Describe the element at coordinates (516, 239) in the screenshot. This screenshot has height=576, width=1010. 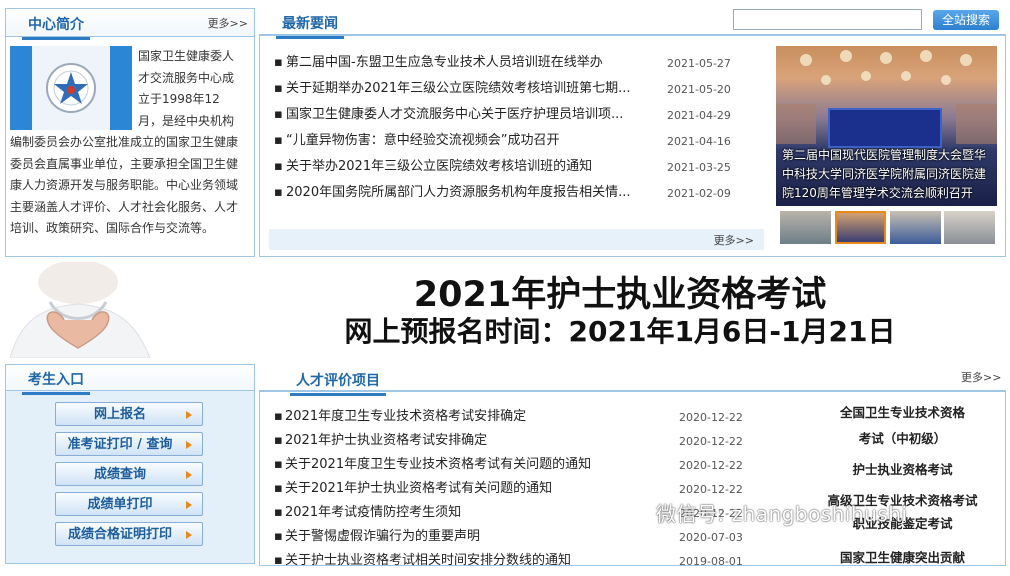
I see `news-footer-bar: 更多>>` at that location.